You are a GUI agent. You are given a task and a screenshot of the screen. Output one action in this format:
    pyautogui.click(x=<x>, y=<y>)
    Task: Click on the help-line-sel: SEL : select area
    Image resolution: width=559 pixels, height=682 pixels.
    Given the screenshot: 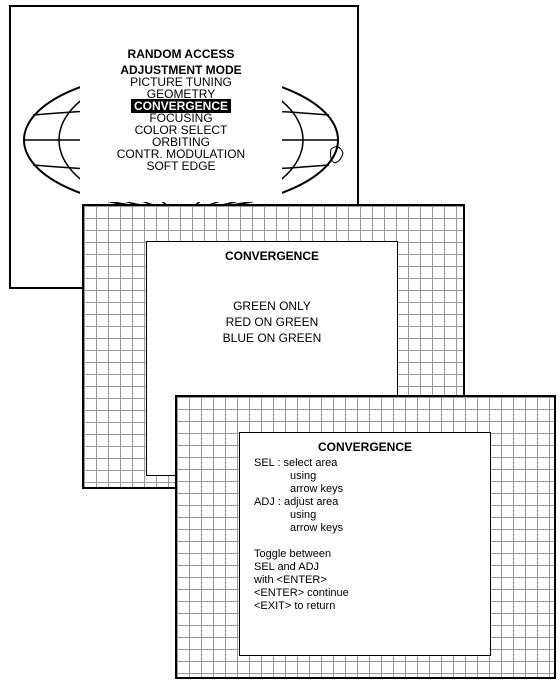 What is the action you would take?
    pyautogui.click(x=296, y=463)
    